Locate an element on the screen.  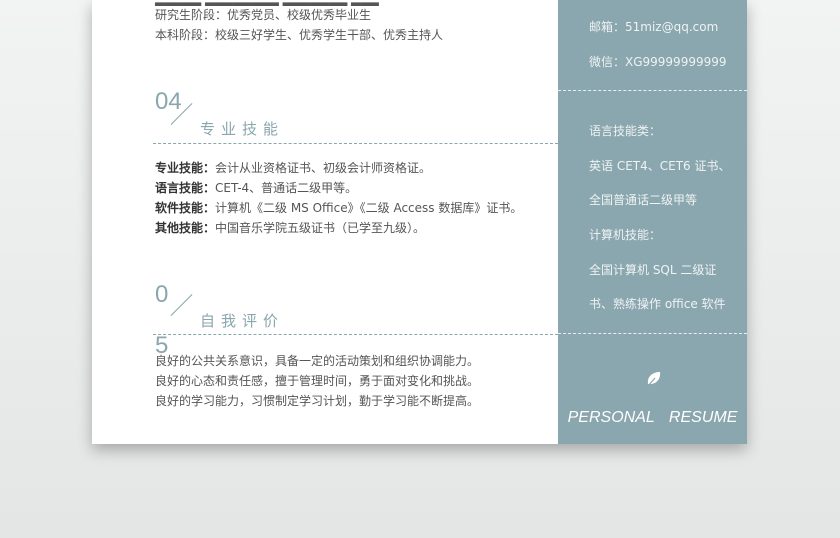
section-title-skills: 专业技能 is located at coordinates (242, 129).